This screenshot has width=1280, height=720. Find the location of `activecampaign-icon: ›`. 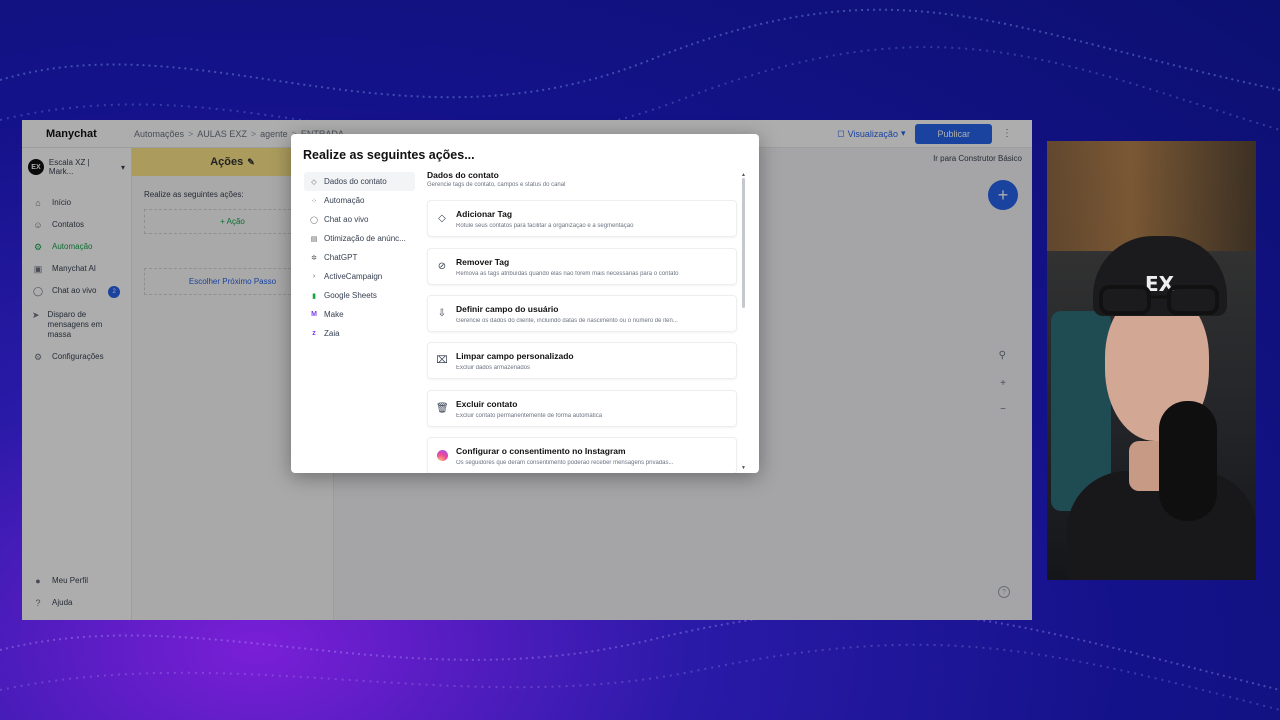

activecampaign-icon: › is located at coordinates (314, 276).